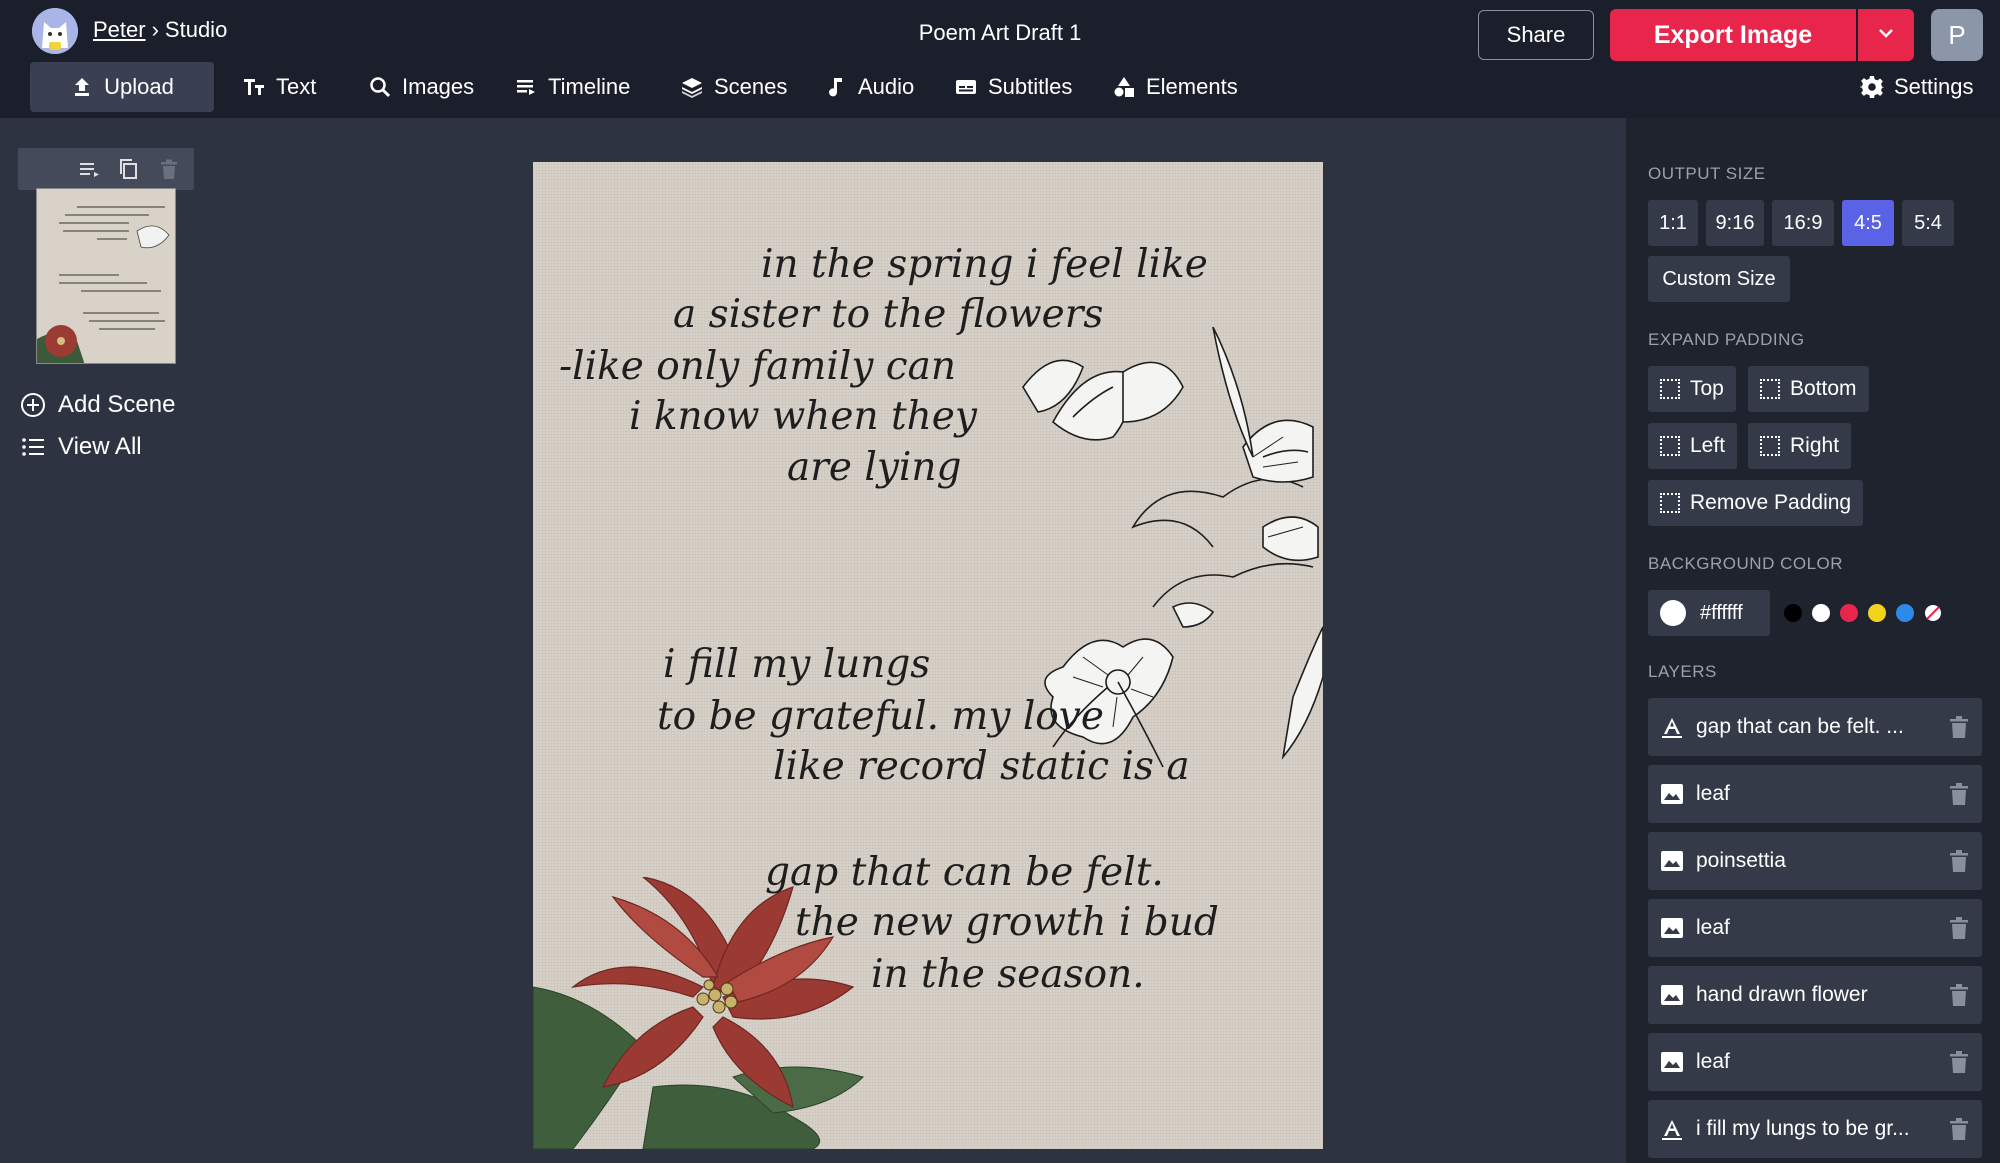  I want to click on remove-padding-label: Remove Padding, so click(1771, 502).